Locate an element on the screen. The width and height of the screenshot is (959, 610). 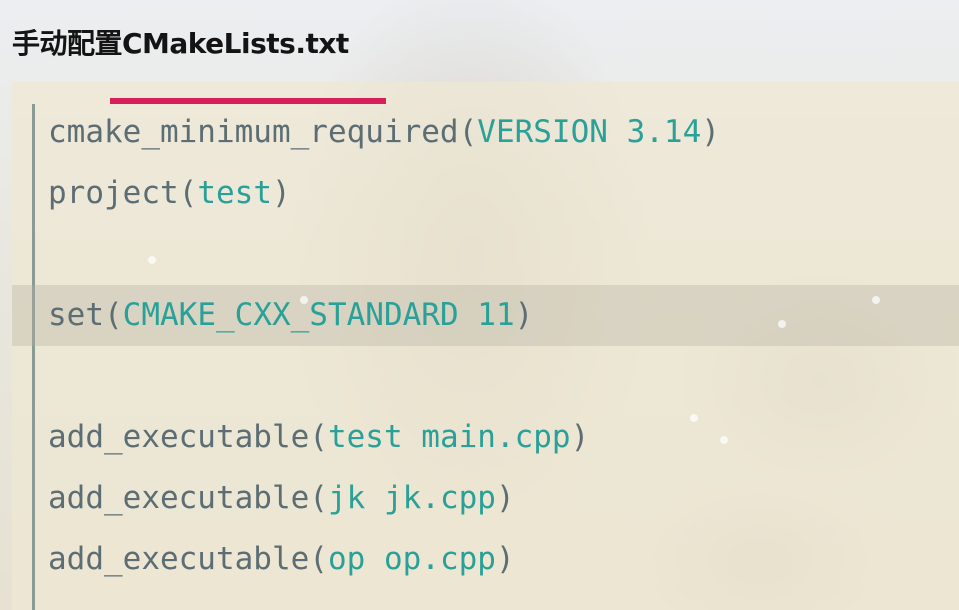
code-arguments: VERSION 3.14 is located at coordinates (589, 132).